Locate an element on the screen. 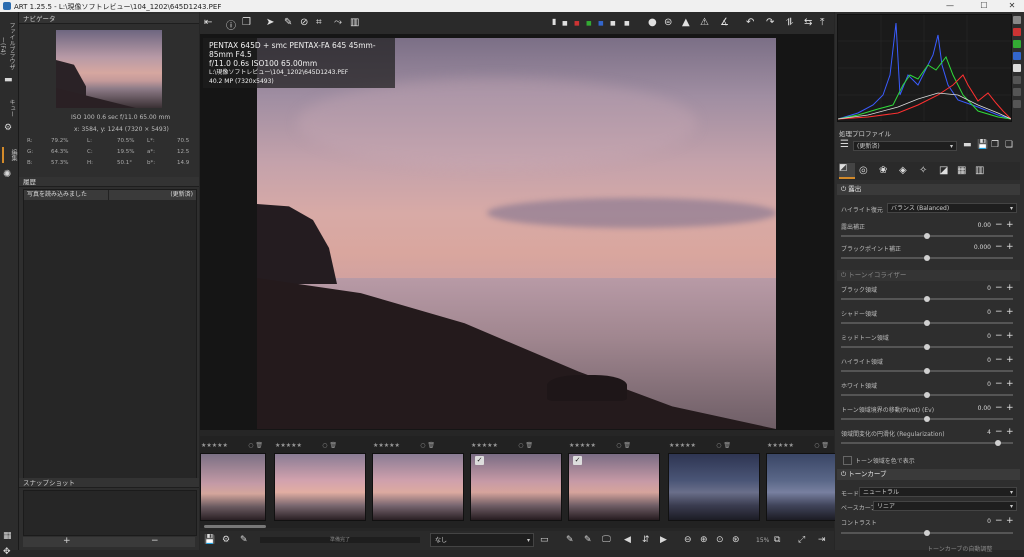 This screenshot has height=557, width=1024. exposure-section-header: ⏻ 露出 is located at coordinates (928, 189).